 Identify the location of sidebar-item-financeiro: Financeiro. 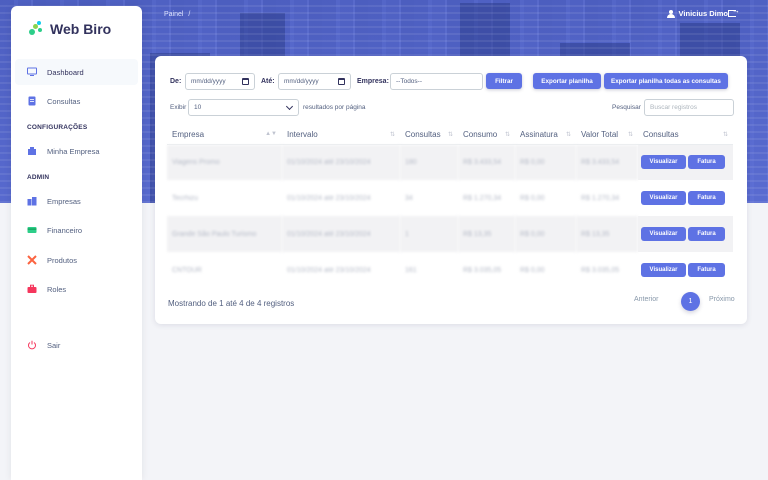
(76, 230).